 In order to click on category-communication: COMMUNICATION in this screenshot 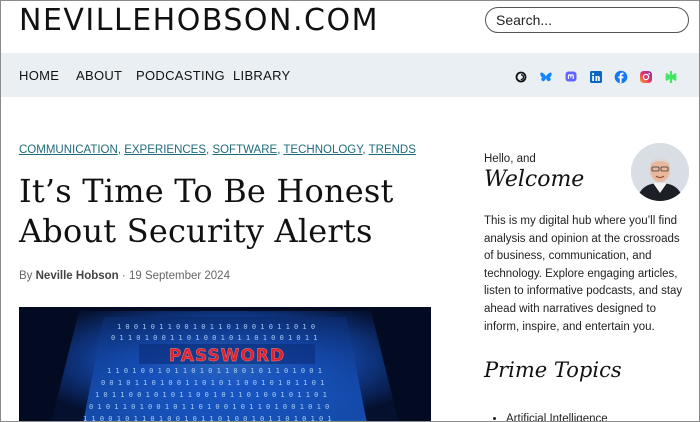, I will do `click(68, 150)`.